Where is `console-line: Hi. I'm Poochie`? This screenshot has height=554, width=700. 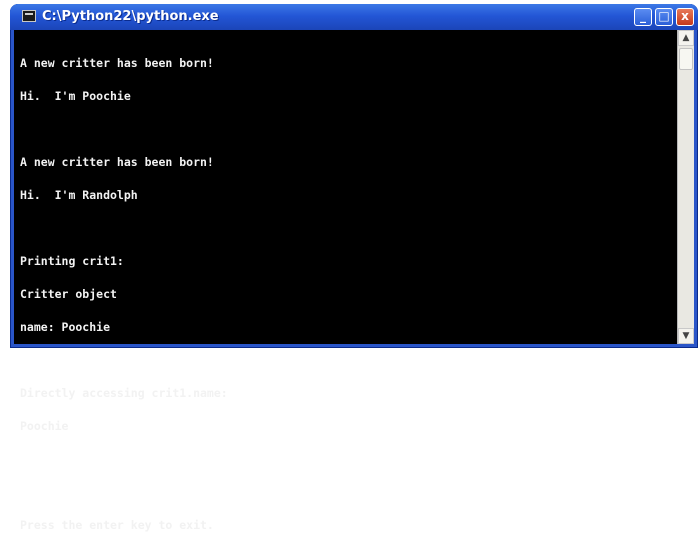
console-line: Hi. I'm Poochie is located at coordinates (75, 96).